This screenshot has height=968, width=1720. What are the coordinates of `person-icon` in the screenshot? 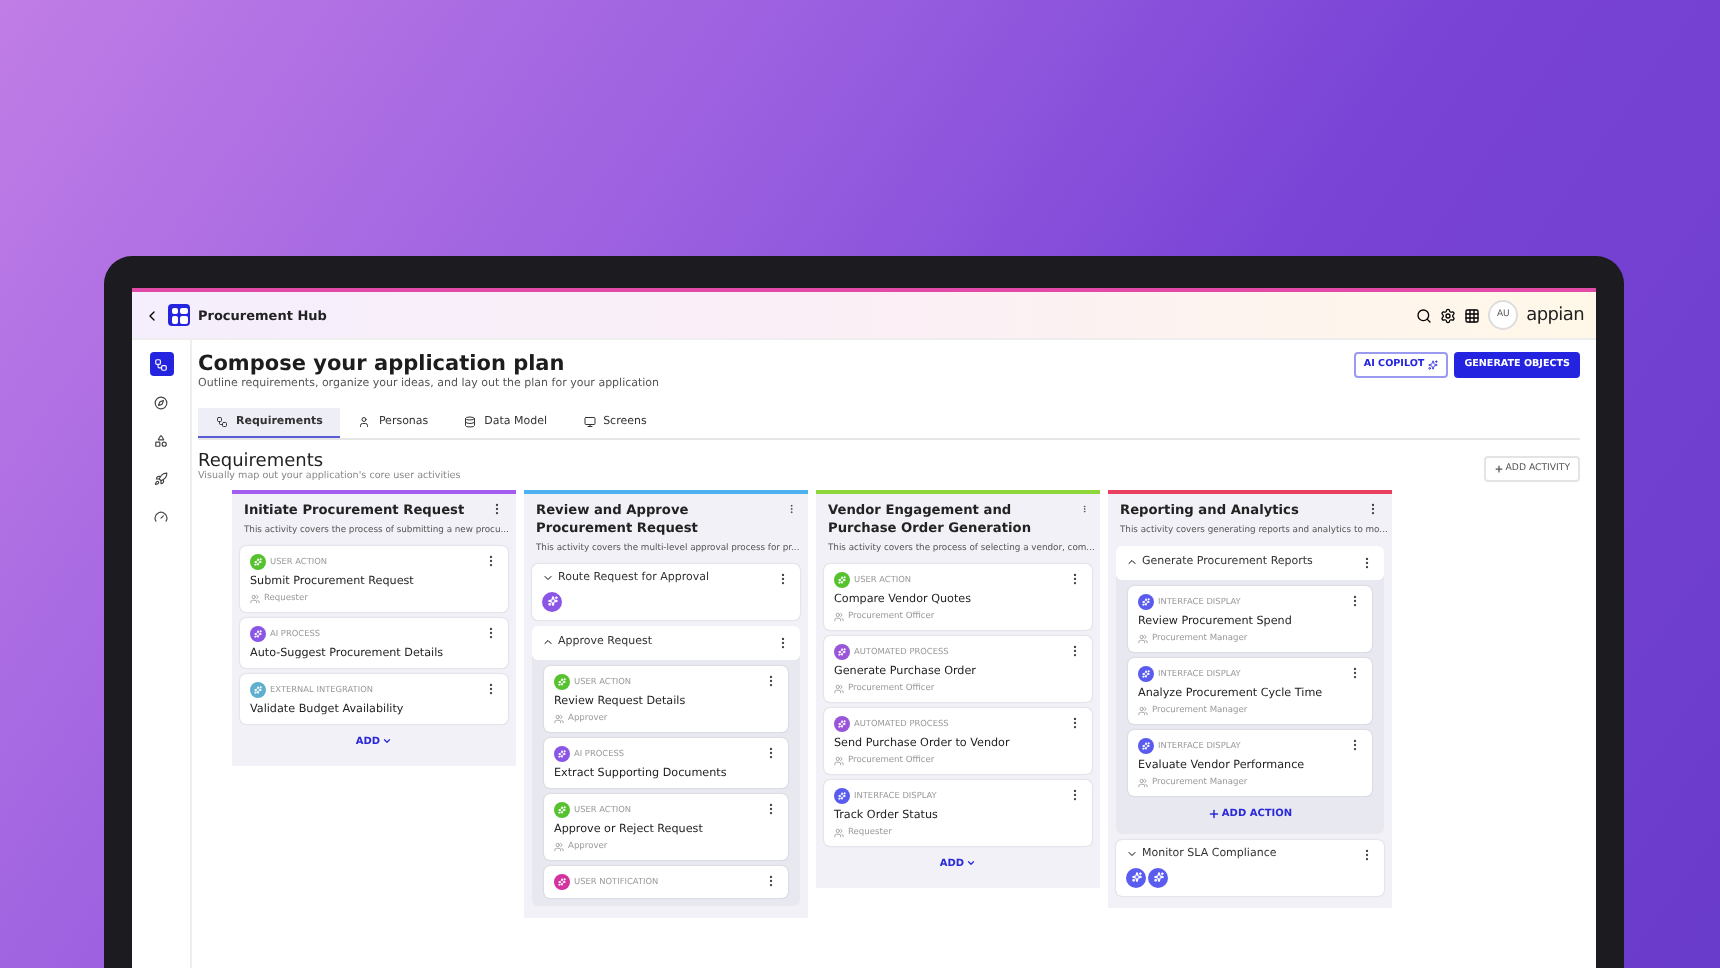 It's located at (364, 422).